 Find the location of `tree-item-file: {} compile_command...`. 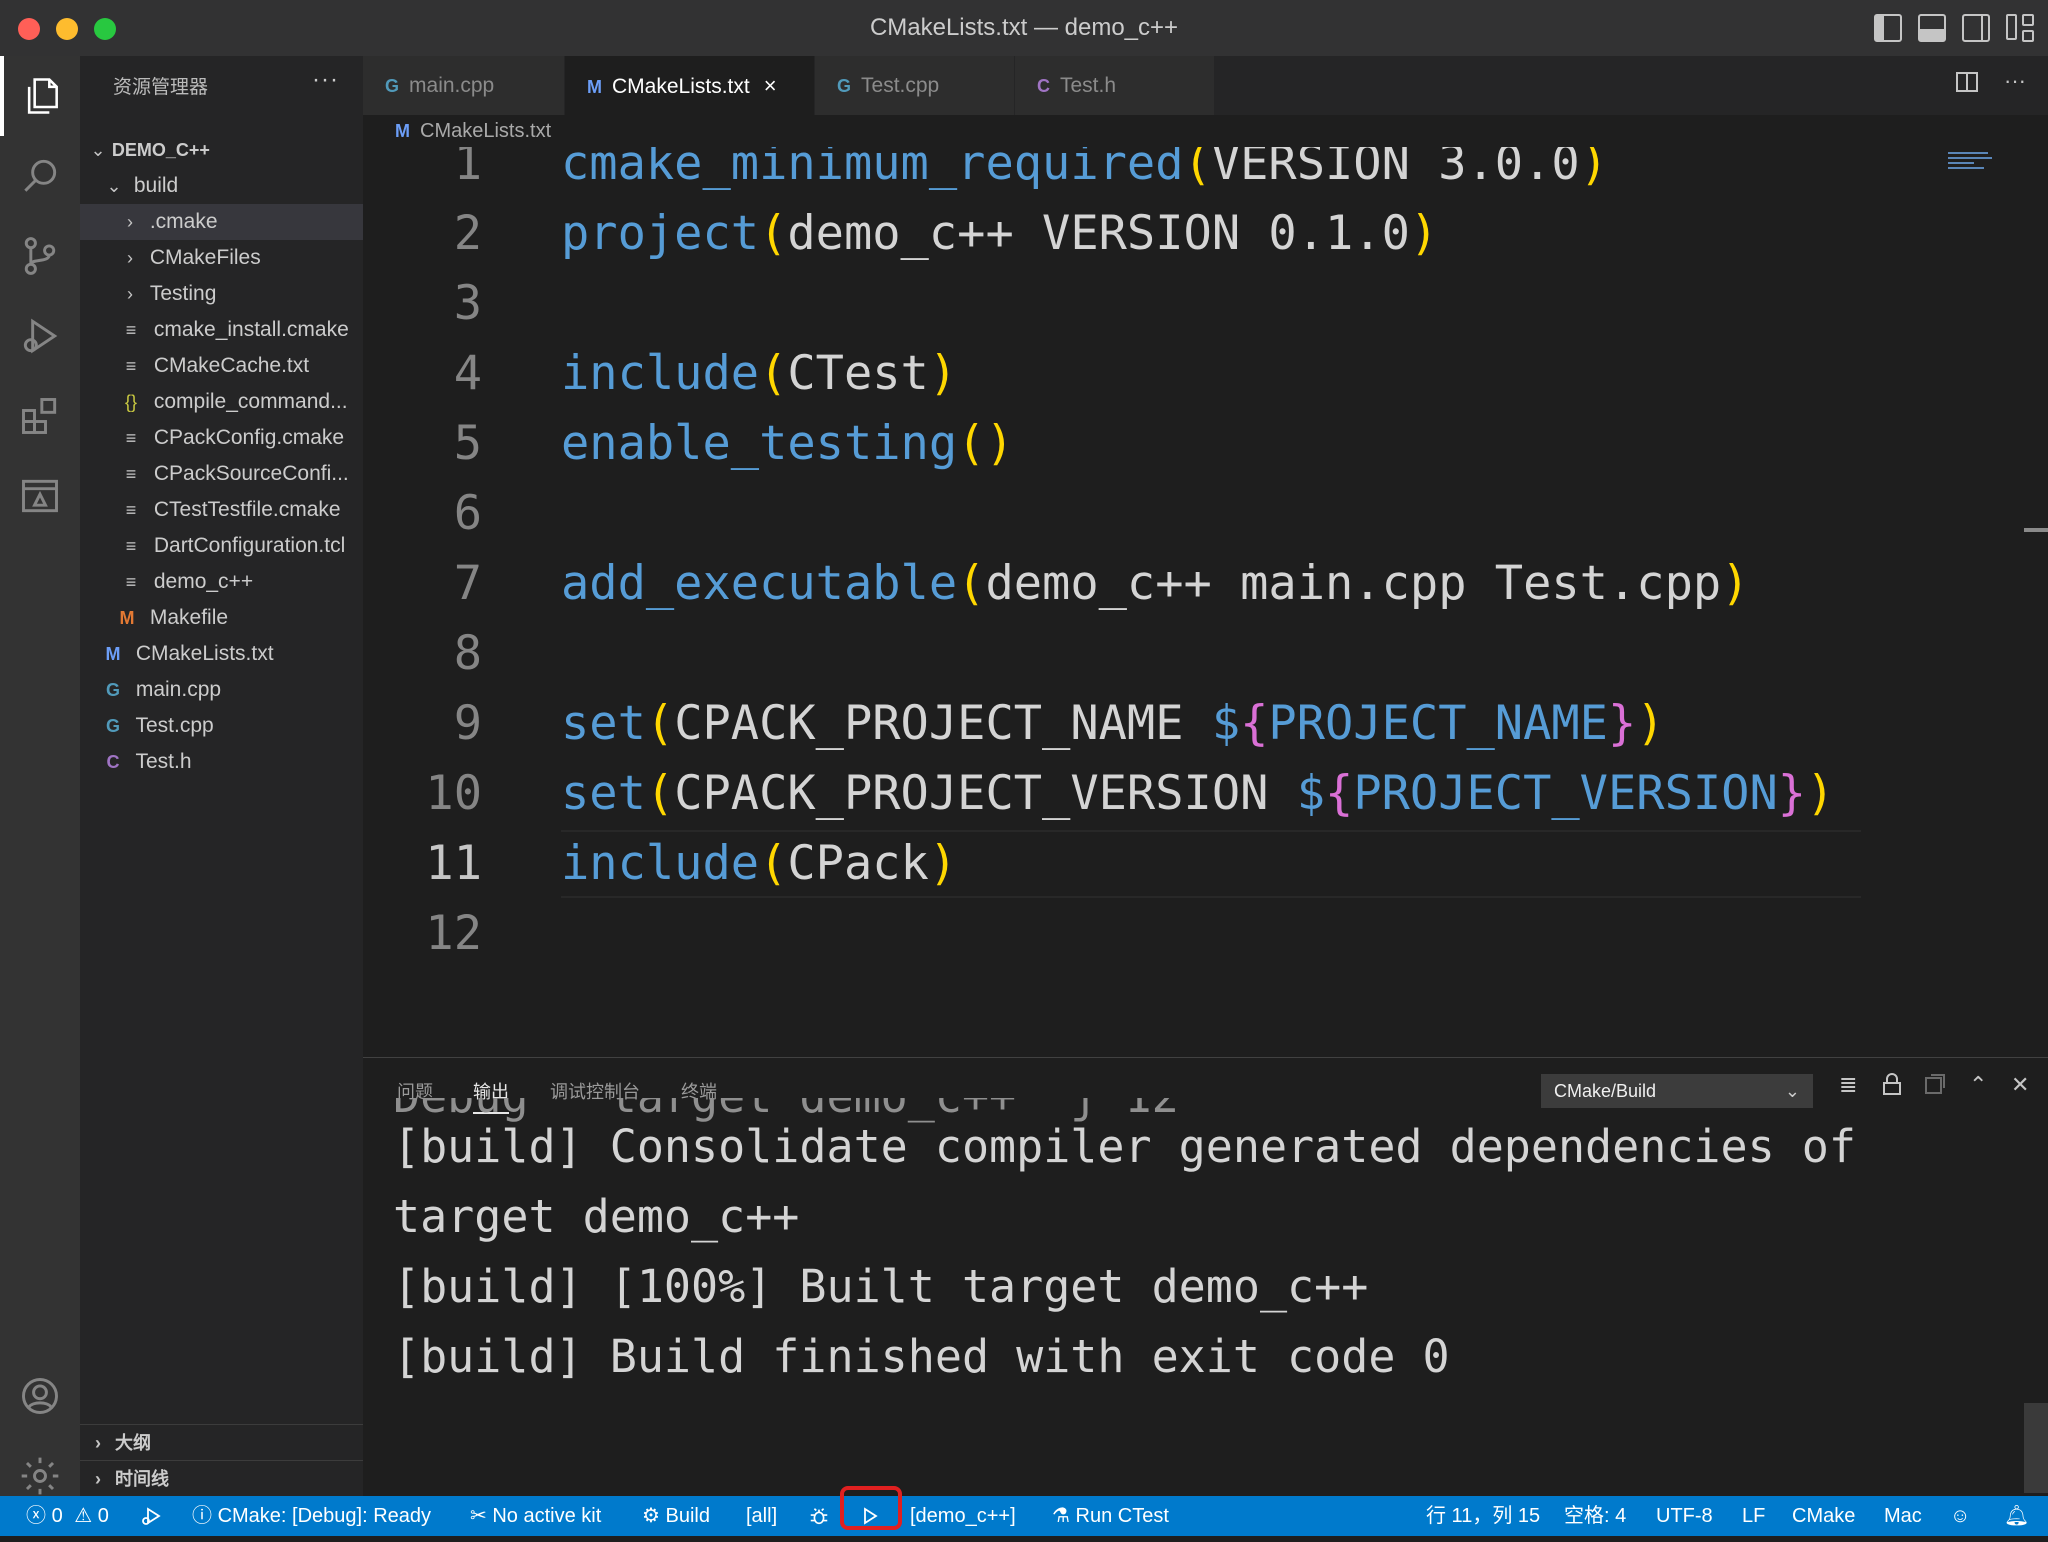

tree-item-file: {} compile_command... is located at coordinates (221, 402).